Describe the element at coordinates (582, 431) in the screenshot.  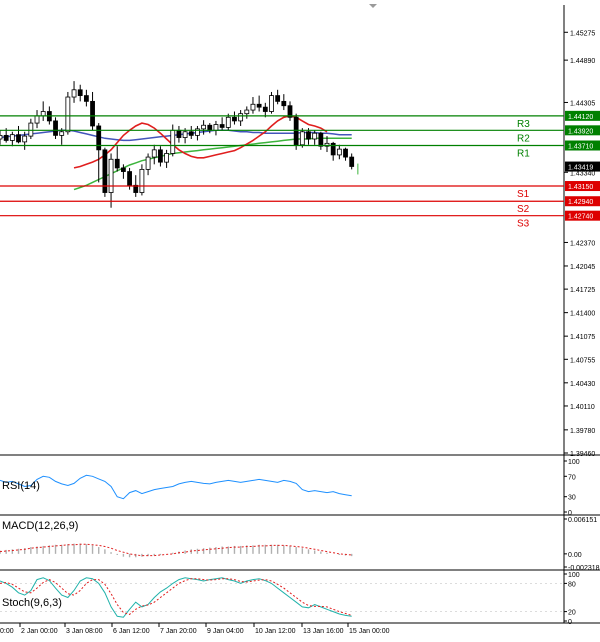
I see `price-tick-label: 1.39780` at that location.